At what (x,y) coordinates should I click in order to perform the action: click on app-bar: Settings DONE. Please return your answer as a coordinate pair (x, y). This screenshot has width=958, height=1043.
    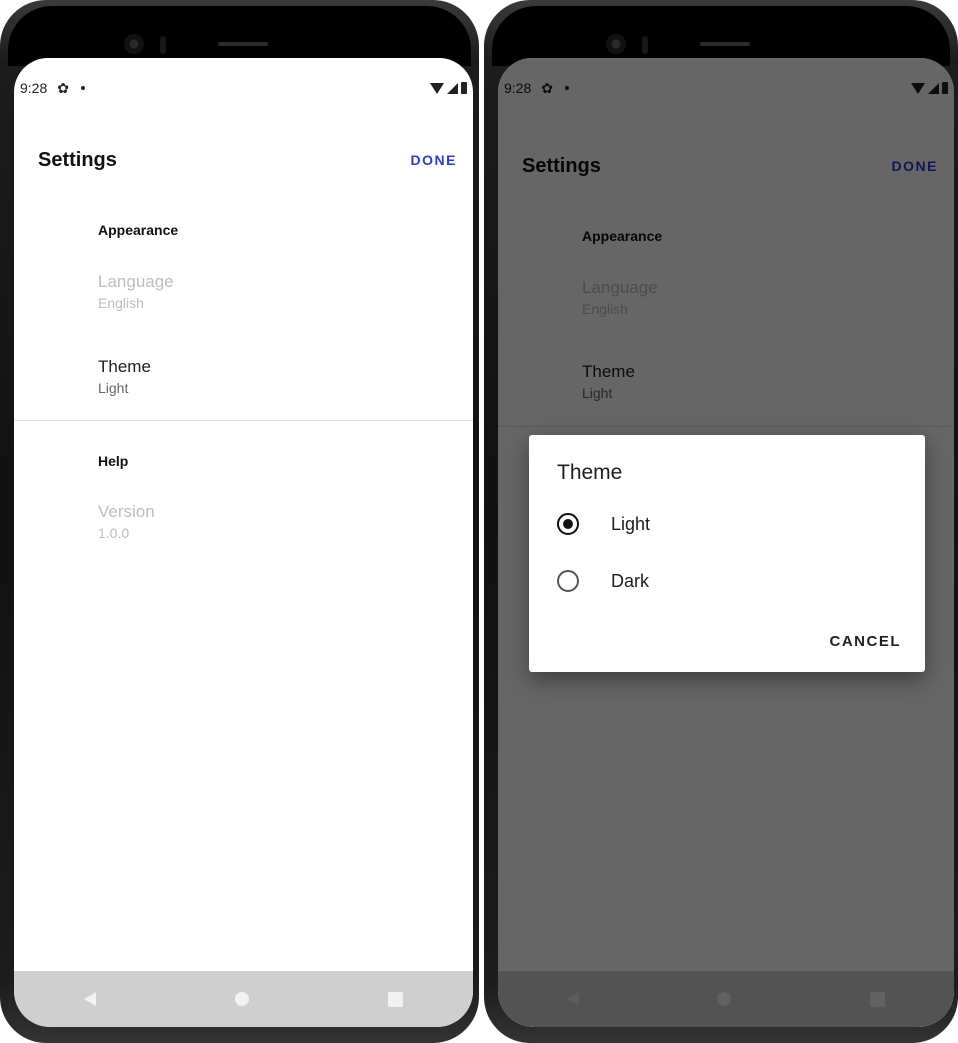
    Looking at the image, I should click on (243, 160).